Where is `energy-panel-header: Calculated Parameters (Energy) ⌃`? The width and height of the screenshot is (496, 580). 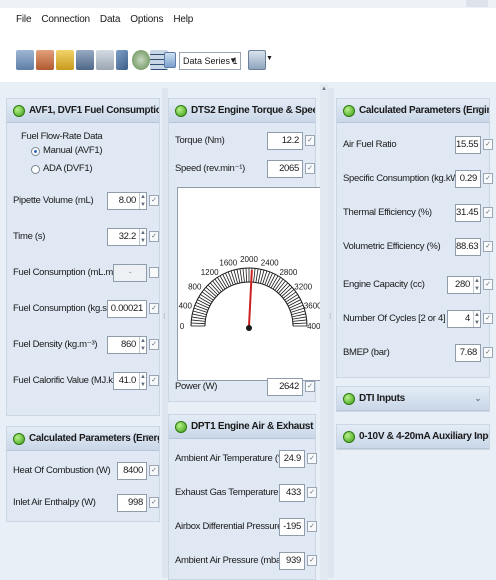
energy-panel-header: Calculated Parameters (Energy) ⌃ is located at coordinates (83, 439).